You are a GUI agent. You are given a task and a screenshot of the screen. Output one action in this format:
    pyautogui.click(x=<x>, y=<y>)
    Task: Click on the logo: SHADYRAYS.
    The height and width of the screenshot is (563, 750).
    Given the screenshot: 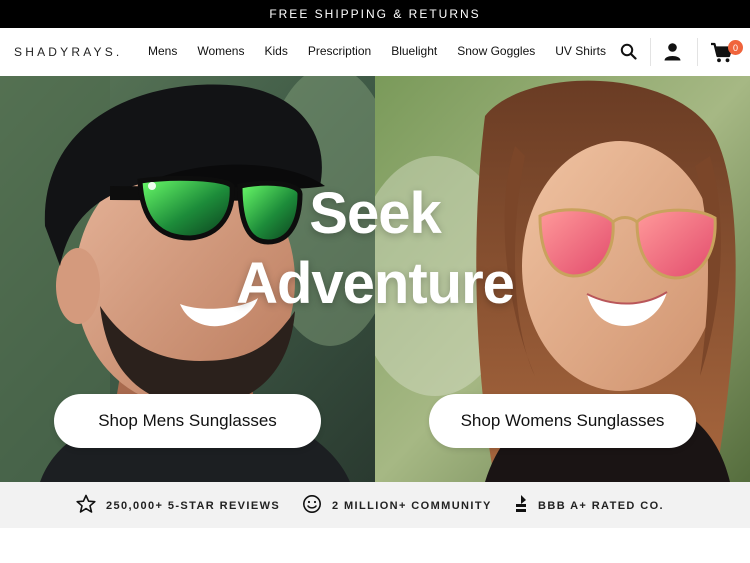 What is the action you would take?
    pyautogui.click(x=68, y=52)
    